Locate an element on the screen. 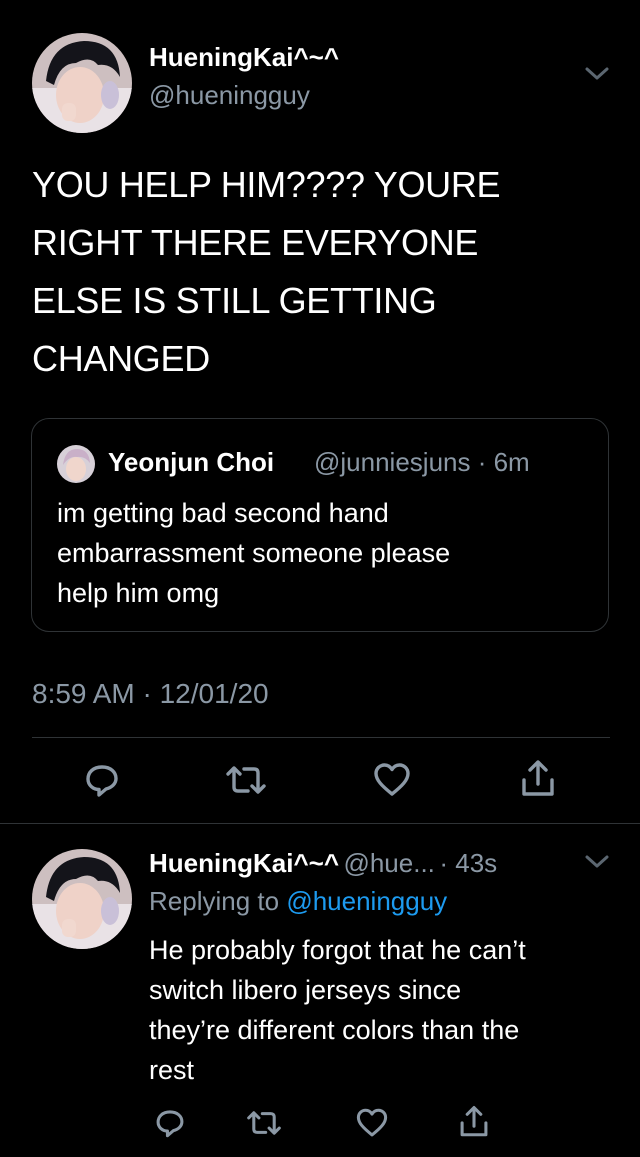  reply-header: HueningKai^~^ @hue... · 43s is located at coordinates (323, 863).